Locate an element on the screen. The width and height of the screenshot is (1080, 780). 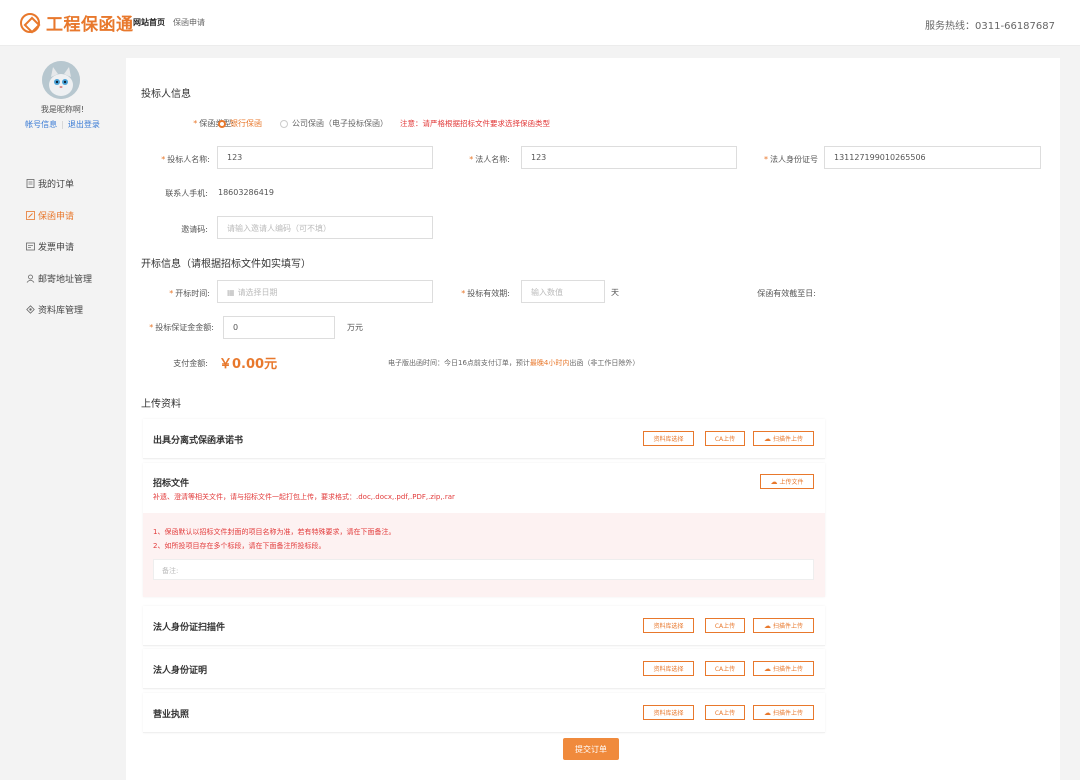
sidebar-item-guarantee-apply: 保函申请 is located at coordinates (59, 216).